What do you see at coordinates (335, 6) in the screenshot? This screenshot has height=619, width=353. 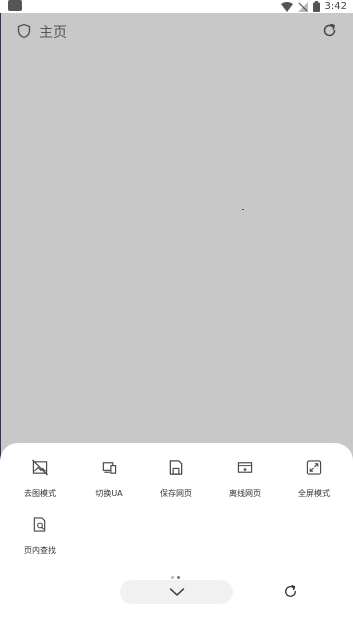 I see `status-time: 3:42` at bounding box center [335, 6].